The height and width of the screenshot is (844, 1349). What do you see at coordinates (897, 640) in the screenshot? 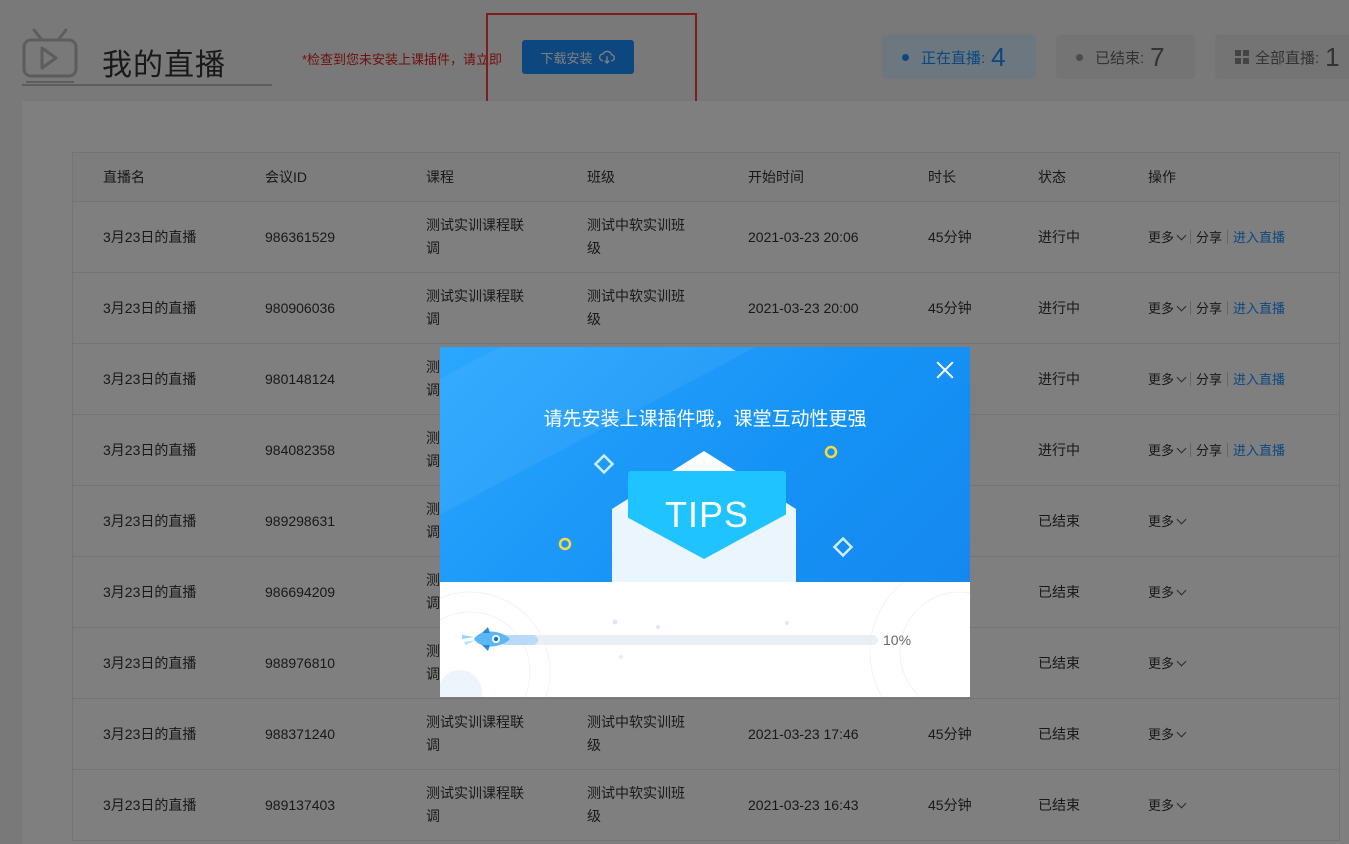
I see `progress-percent: 10%` at bounding box center [897, 640].